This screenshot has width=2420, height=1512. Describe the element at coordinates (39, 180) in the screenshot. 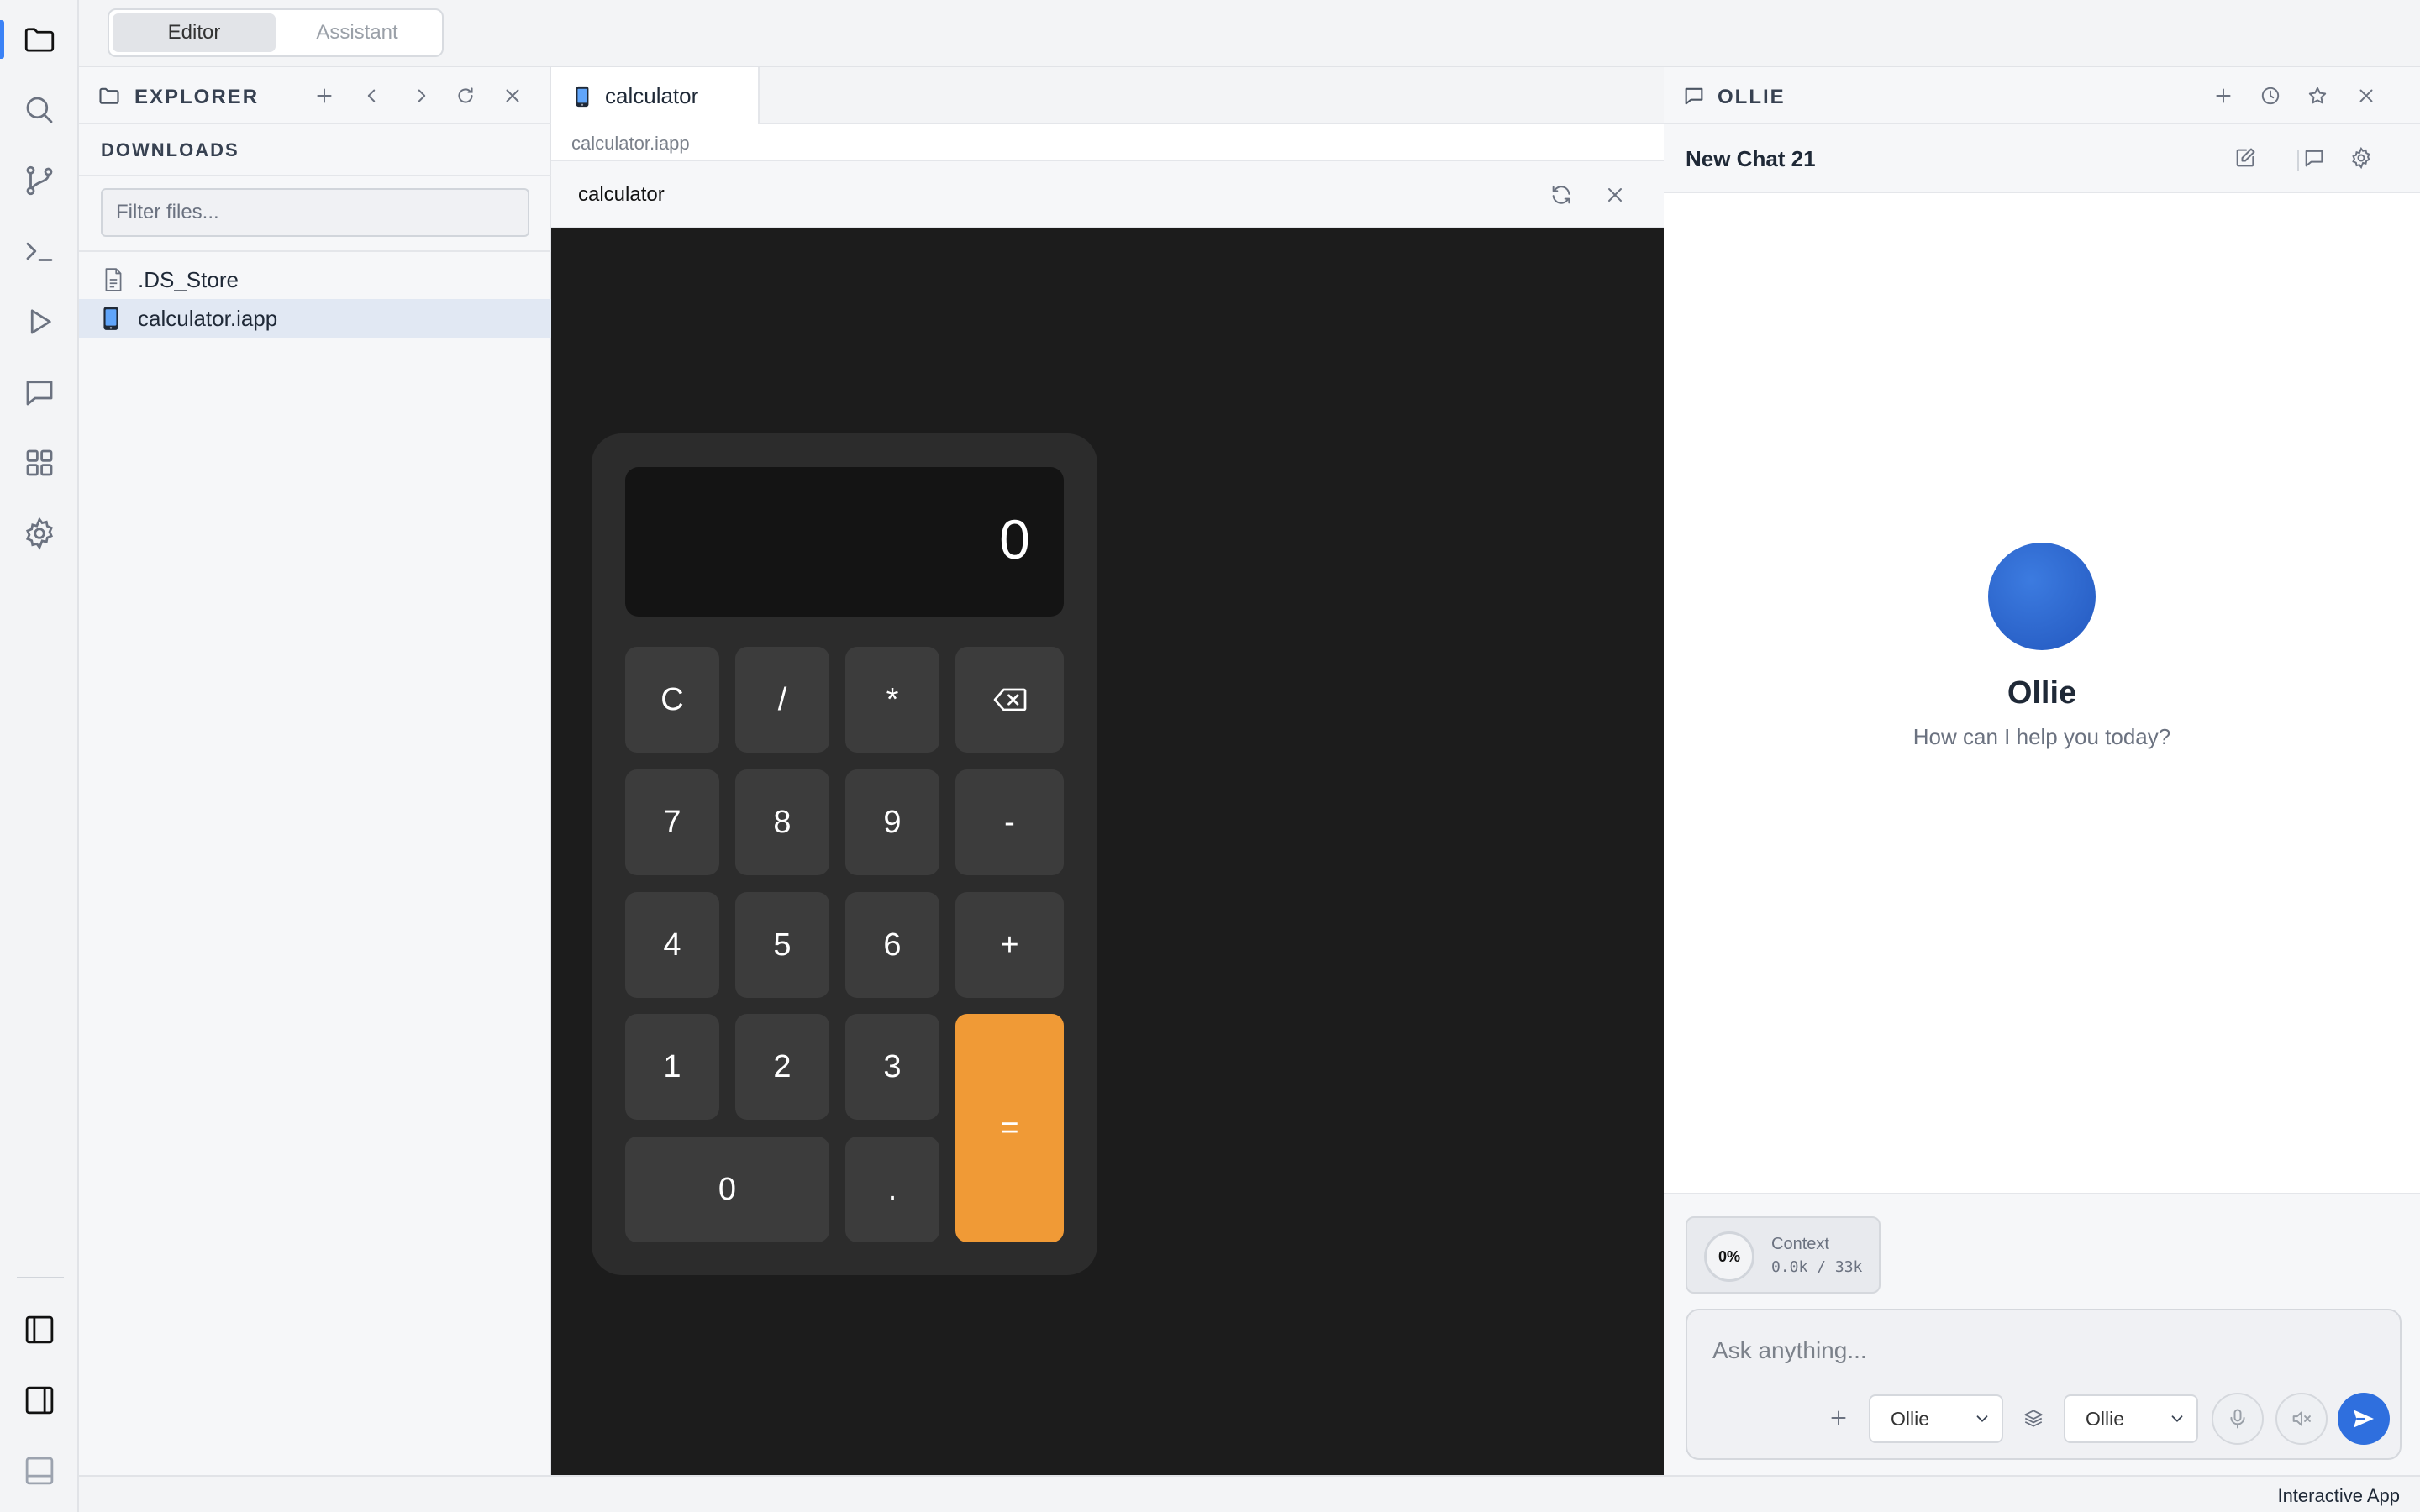

I see `source-control-icon` at that location.